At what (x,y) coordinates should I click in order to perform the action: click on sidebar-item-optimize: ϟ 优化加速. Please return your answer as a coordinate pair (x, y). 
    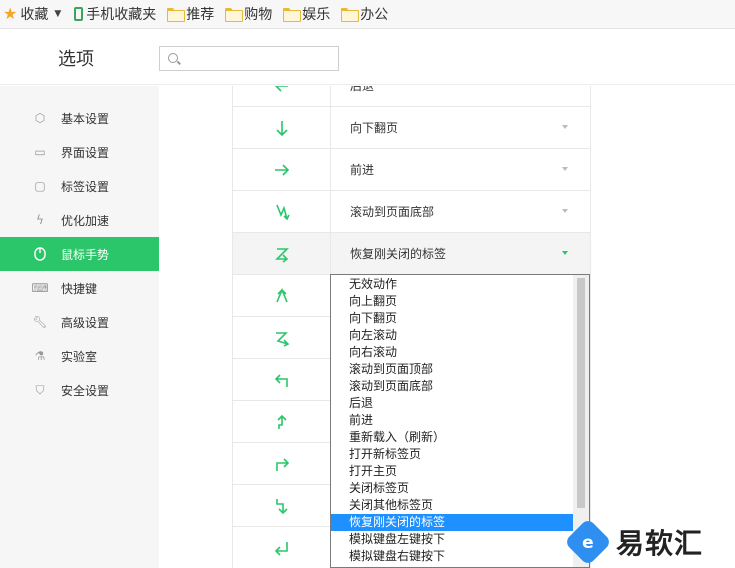
    Looking at the image, I should click on (79, 220).